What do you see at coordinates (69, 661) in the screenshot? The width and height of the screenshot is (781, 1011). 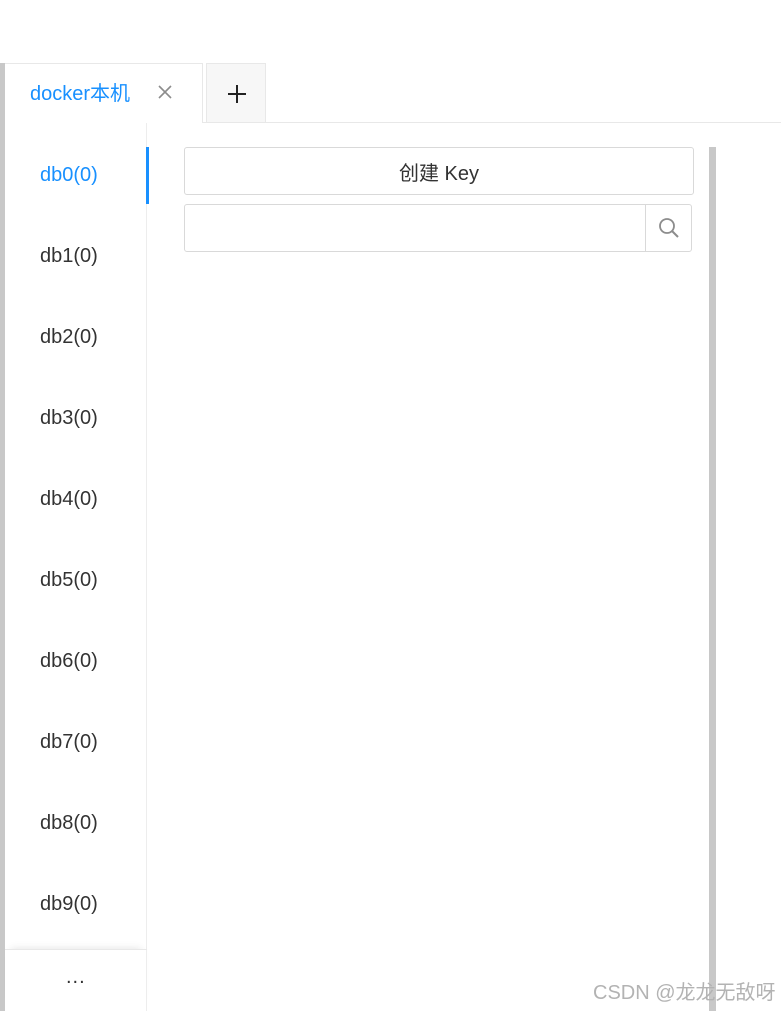 I see `db-item-label: db6(0)` at bounding box center [69, 661].